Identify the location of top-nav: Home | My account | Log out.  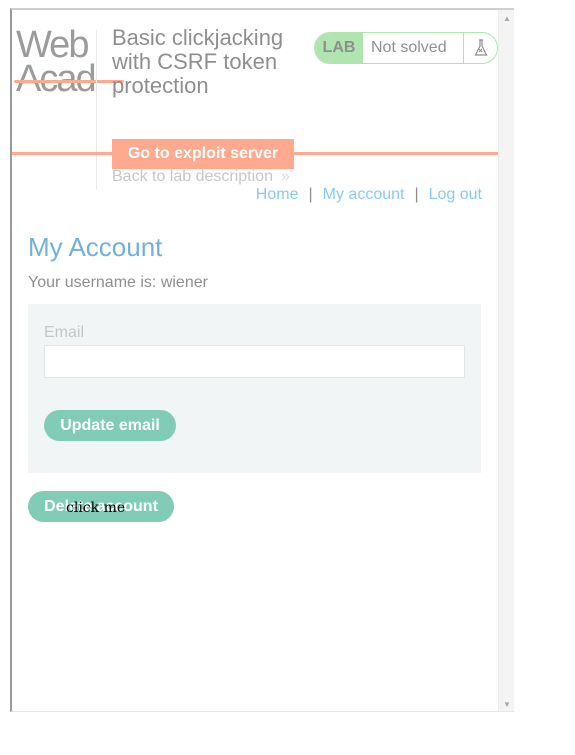
(369, 195).